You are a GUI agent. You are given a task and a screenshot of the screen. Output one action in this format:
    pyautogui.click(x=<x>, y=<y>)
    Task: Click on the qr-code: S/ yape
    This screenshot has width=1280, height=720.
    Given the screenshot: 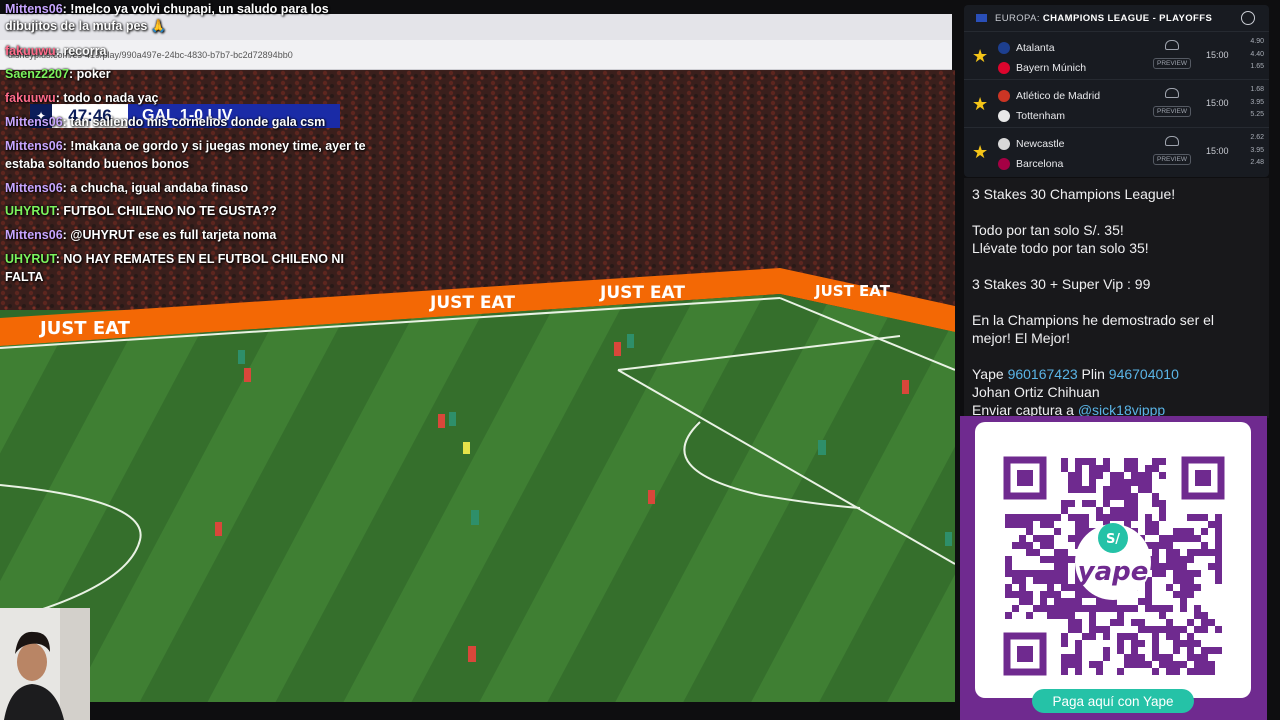 What is the action you would take?
    pyautogui.click(x=1113, y=560)
    